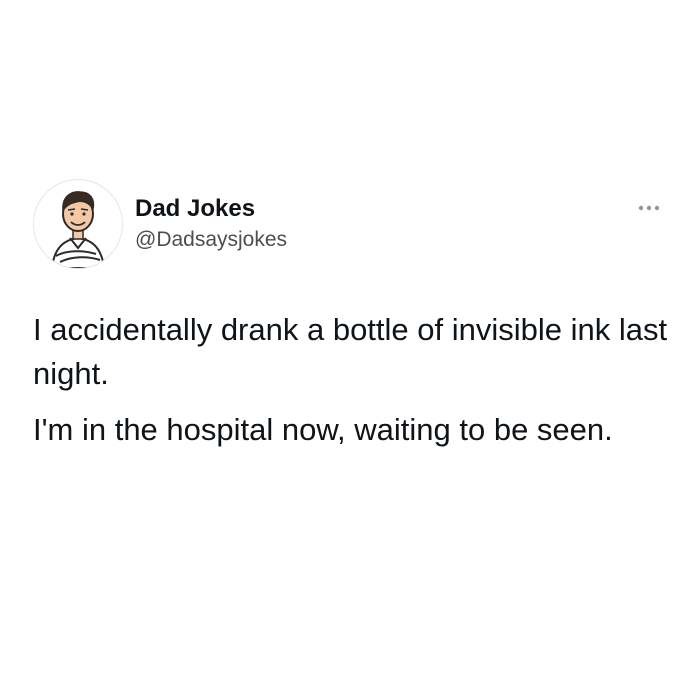 This screenshot has height=700, width=700. I want to click on cartoon-man-avatar-icon, so click(78, 229).